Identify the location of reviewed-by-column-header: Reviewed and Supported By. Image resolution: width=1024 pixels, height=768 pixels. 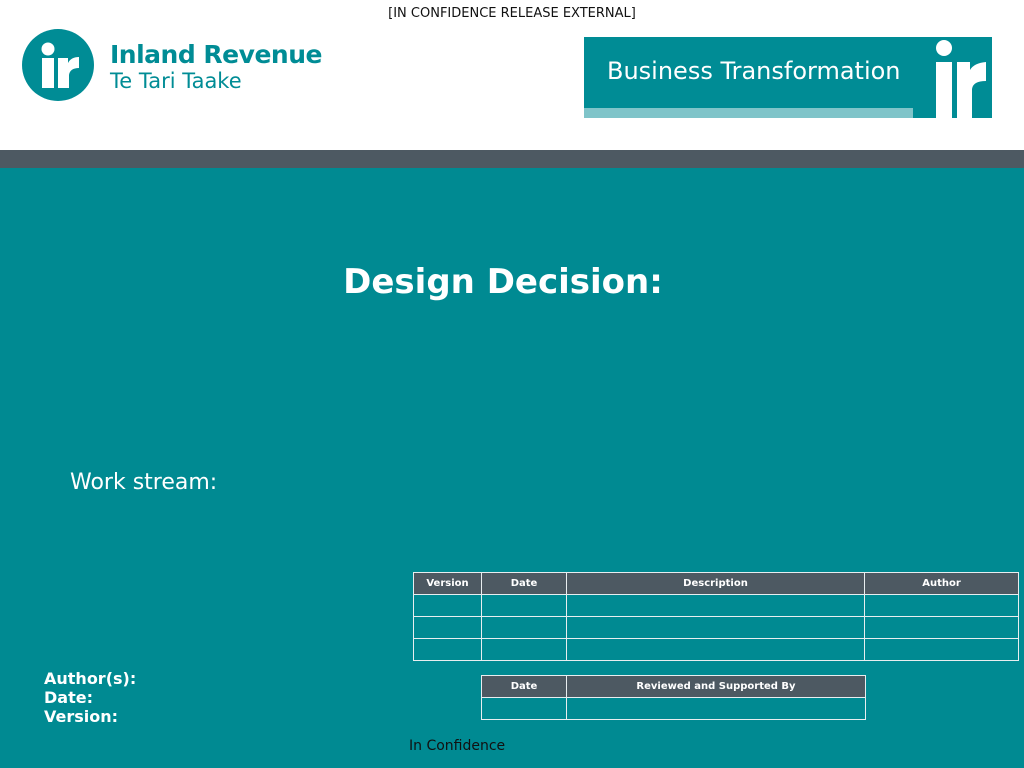
(716, 686).